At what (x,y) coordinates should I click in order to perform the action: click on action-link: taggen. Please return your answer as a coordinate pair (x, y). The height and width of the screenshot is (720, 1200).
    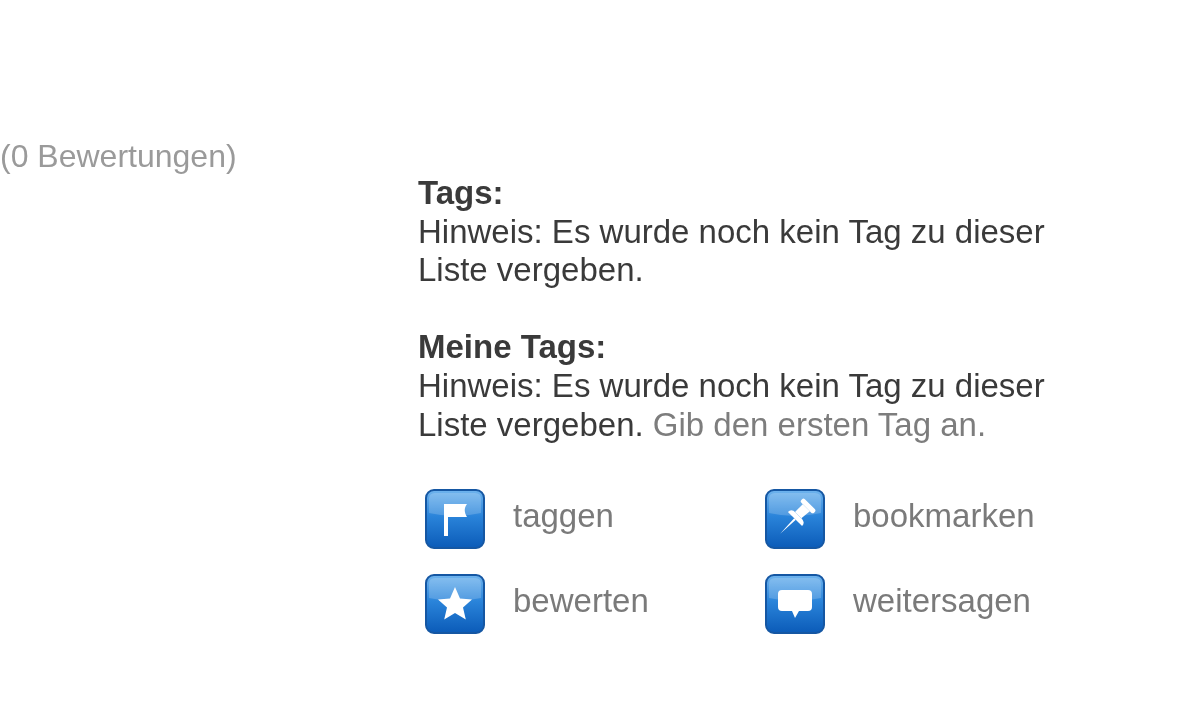
    Looking at the image, I should click on (519, 519).